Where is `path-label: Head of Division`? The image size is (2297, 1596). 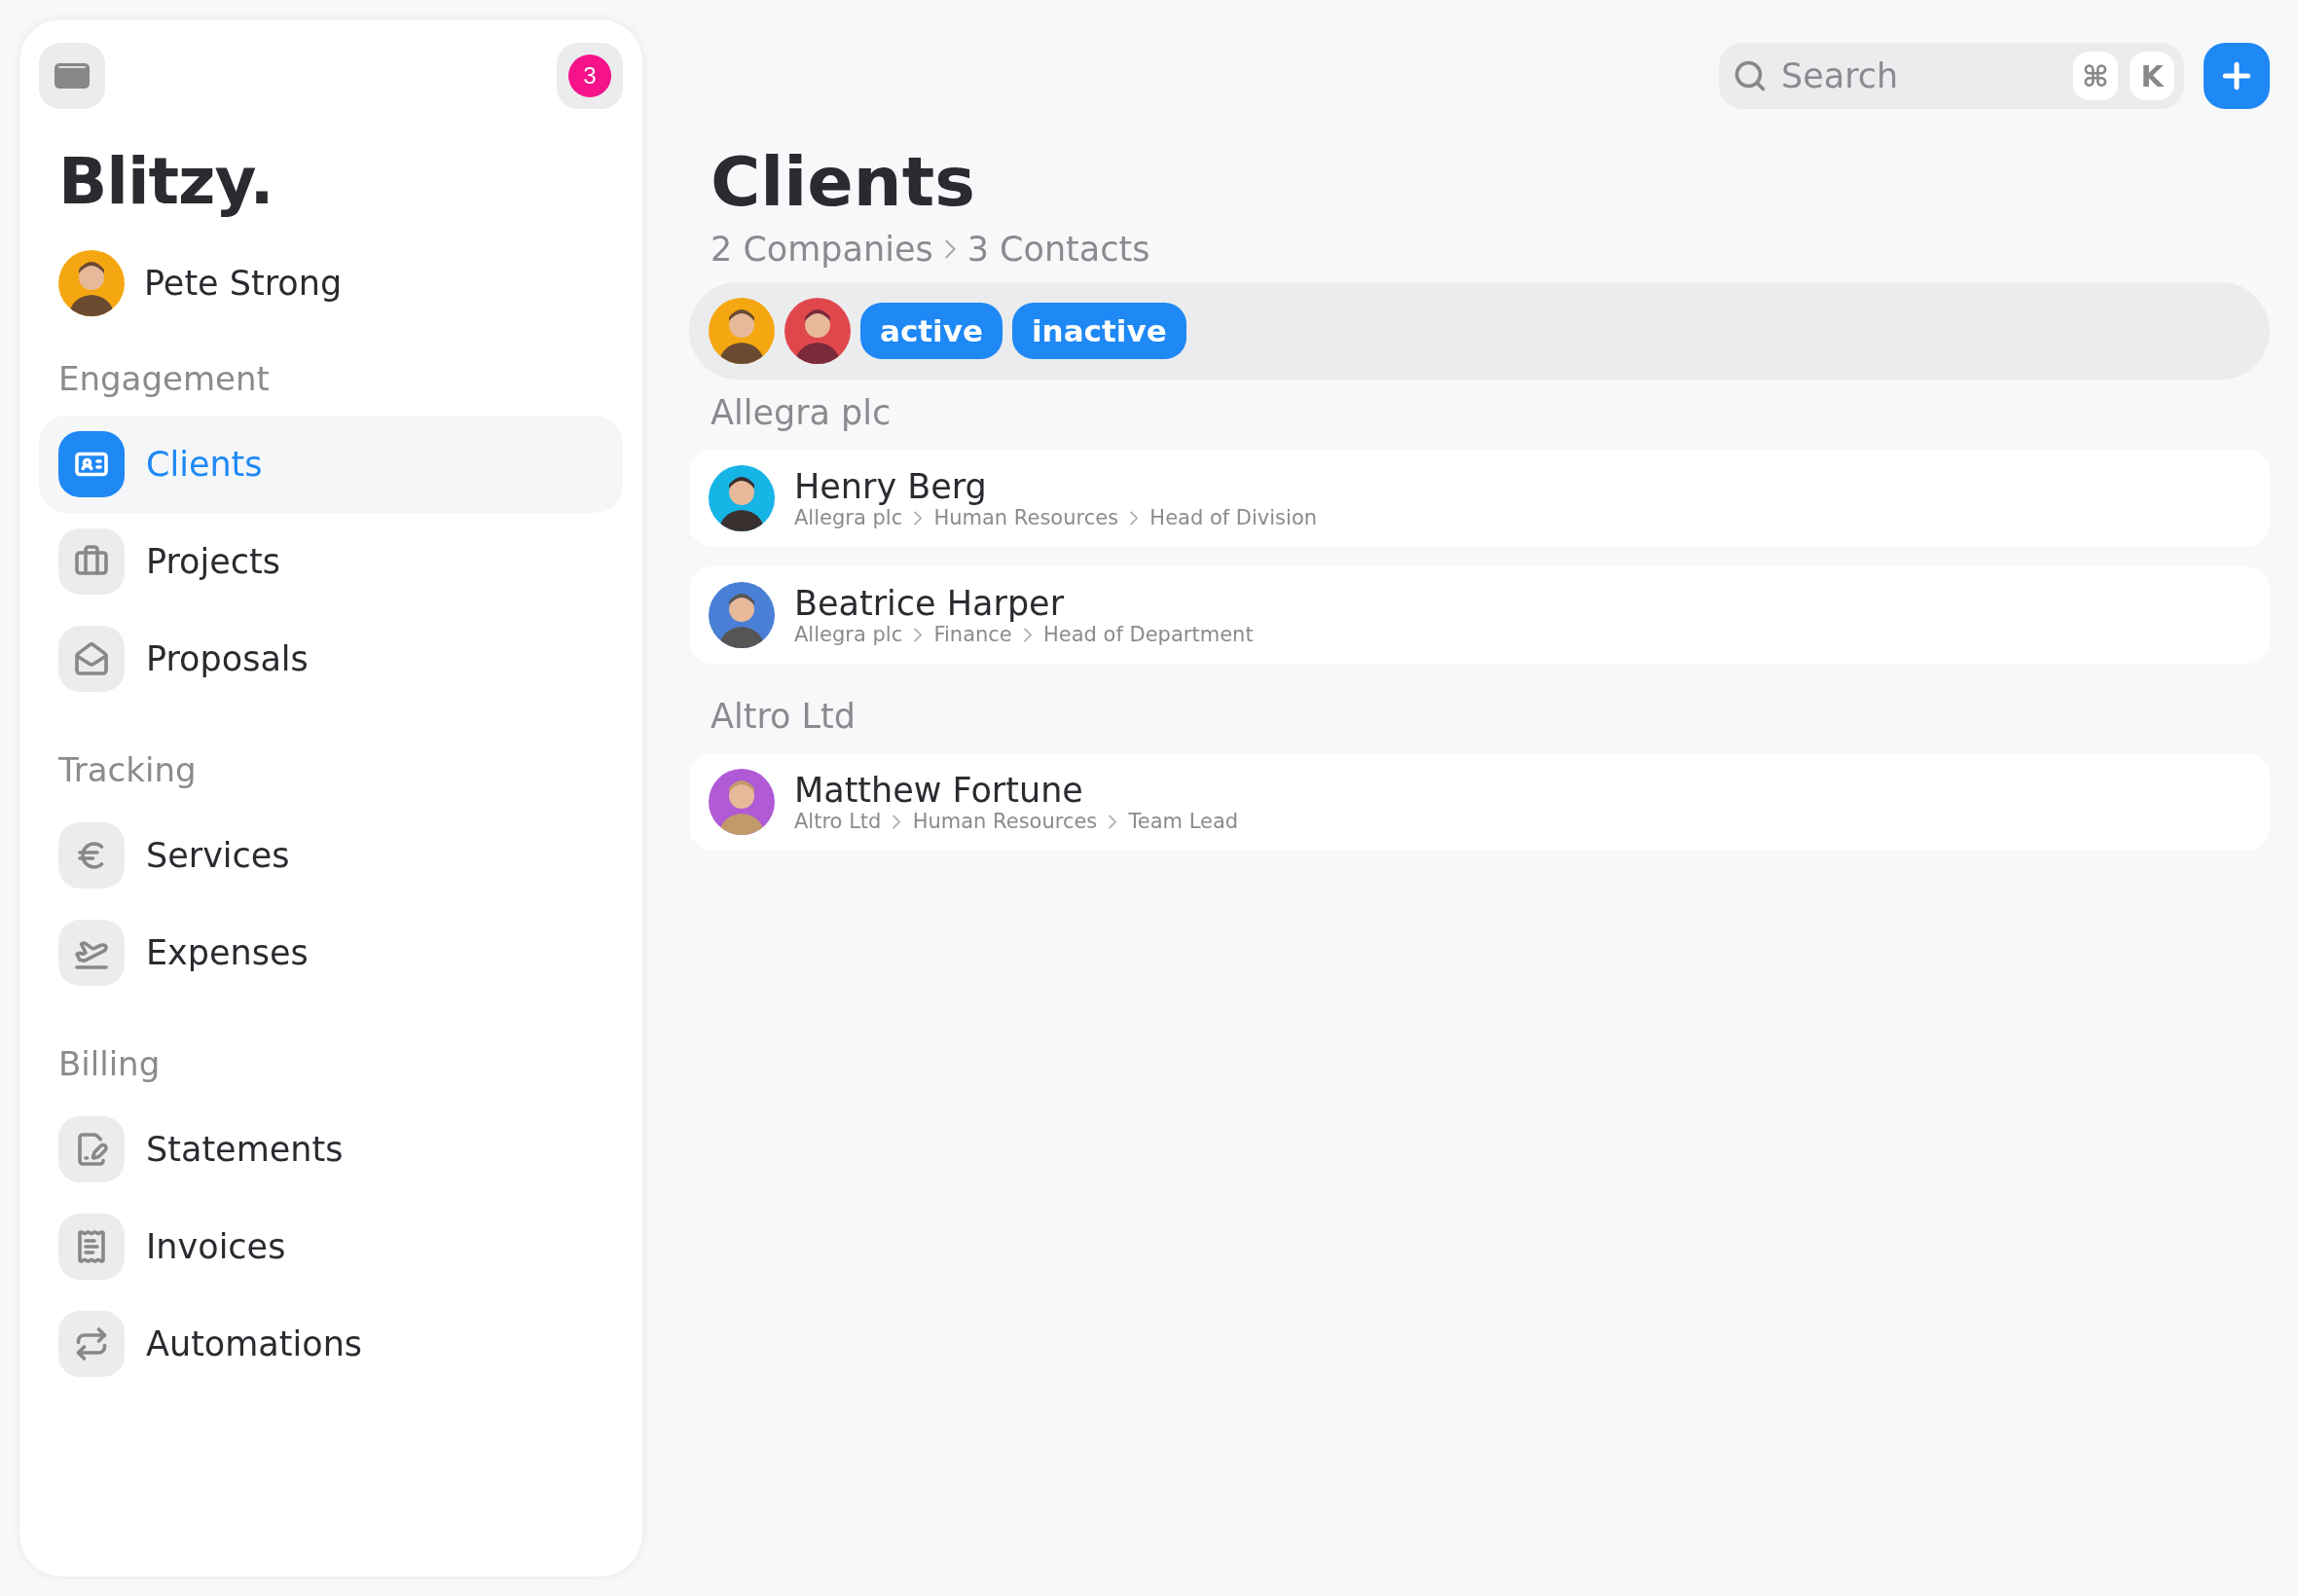 path-label: Head of Division is located at coordinates (1233, 517).